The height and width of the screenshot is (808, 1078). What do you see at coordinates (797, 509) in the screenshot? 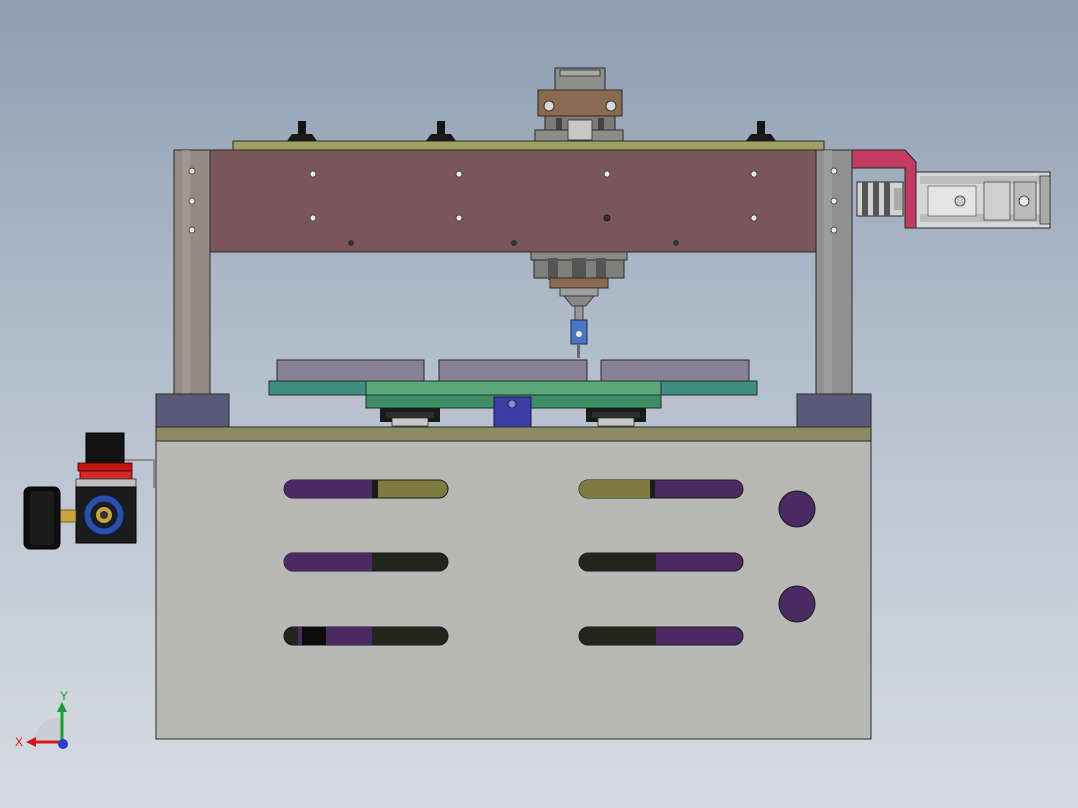
I see `start-button-upper` at bounding box center [797, 509].